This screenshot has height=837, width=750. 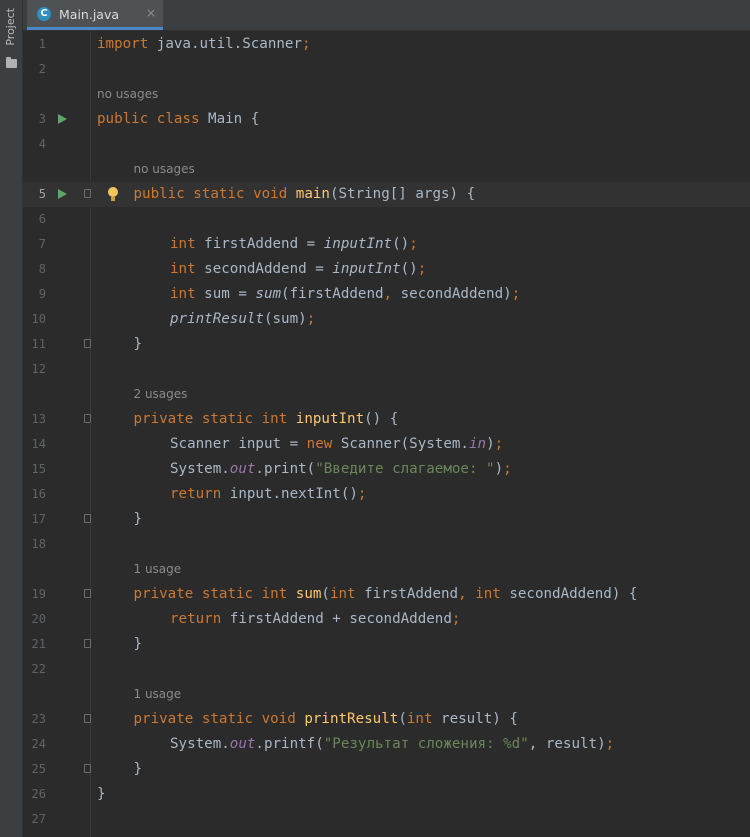 I want to click on code-token: "Результат сложения: %d", so click(x=426, y=744).